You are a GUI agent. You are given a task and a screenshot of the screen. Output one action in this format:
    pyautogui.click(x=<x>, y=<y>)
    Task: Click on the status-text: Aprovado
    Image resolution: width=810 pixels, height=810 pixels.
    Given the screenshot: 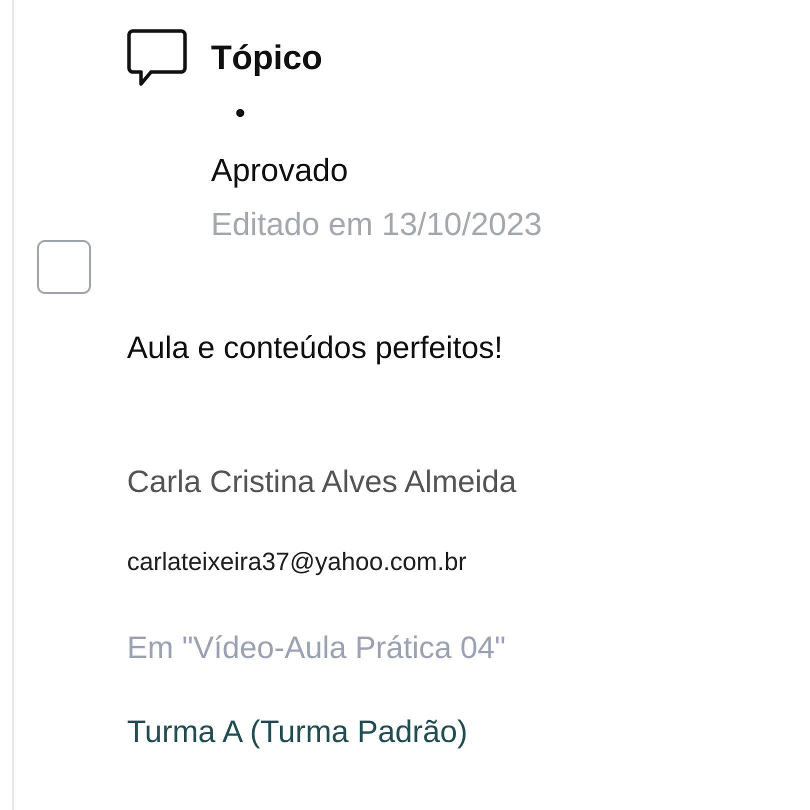 What is the action you would take?
    pyautogui.click(x=280, y=170)
    